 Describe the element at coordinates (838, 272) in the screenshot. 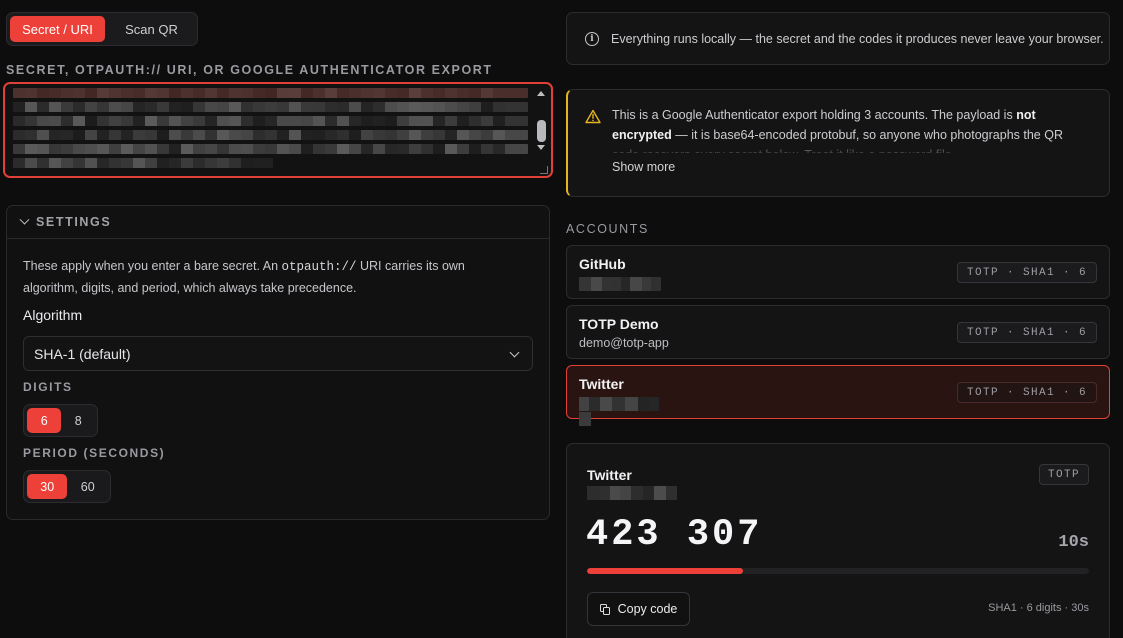

I see `account-item-github: GitHub TOTP · SHA1 · 6` at that location.